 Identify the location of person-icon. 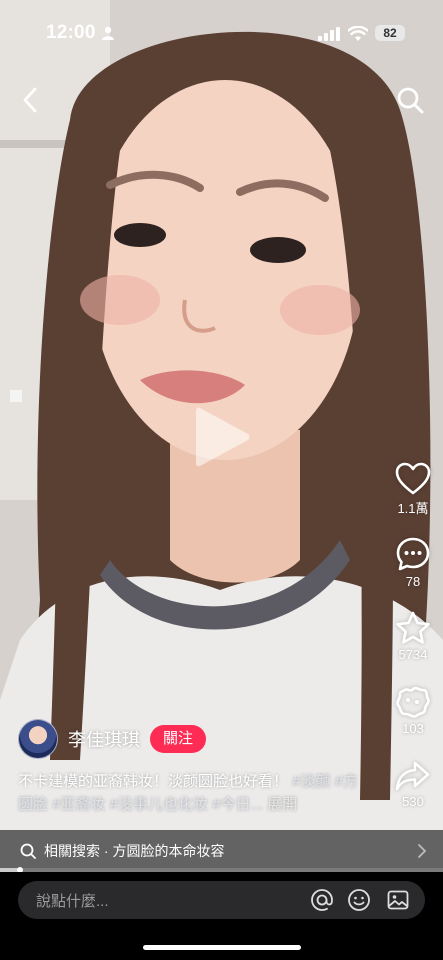
(108, 33).